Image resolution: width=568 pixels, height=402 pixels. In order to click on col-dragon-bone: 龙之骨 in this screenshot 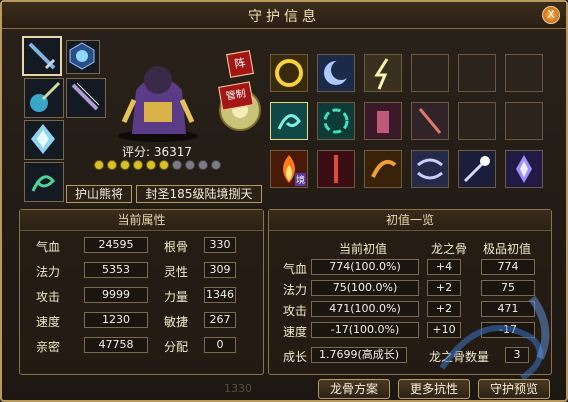, I will do `click(449, 249)`.